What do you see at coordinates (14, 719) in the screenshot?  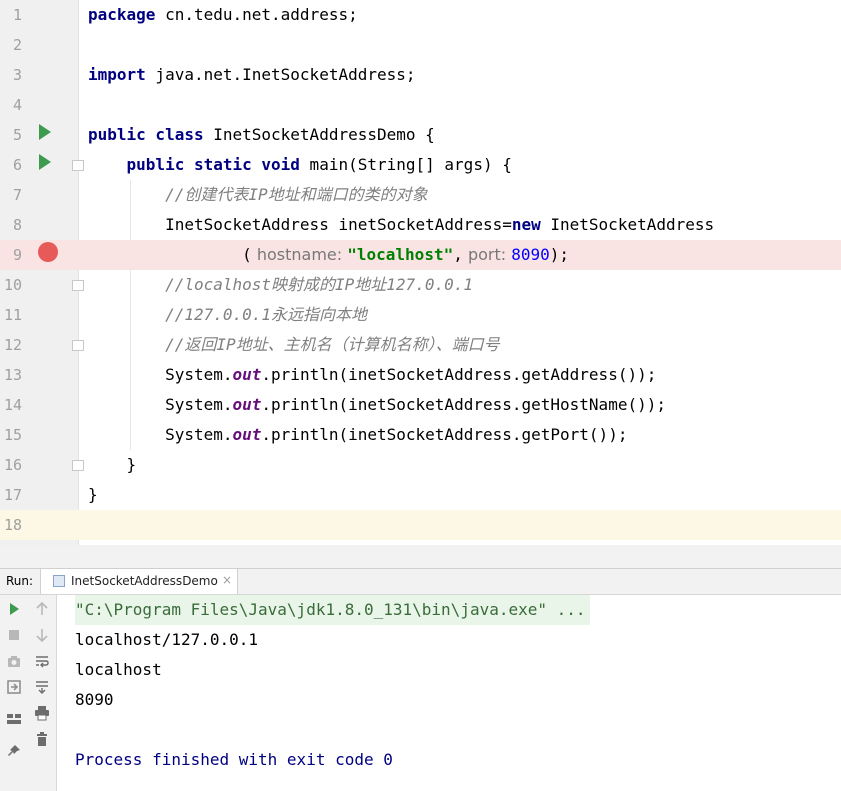 I see `layout-icon` at bounding box center [14, 719].